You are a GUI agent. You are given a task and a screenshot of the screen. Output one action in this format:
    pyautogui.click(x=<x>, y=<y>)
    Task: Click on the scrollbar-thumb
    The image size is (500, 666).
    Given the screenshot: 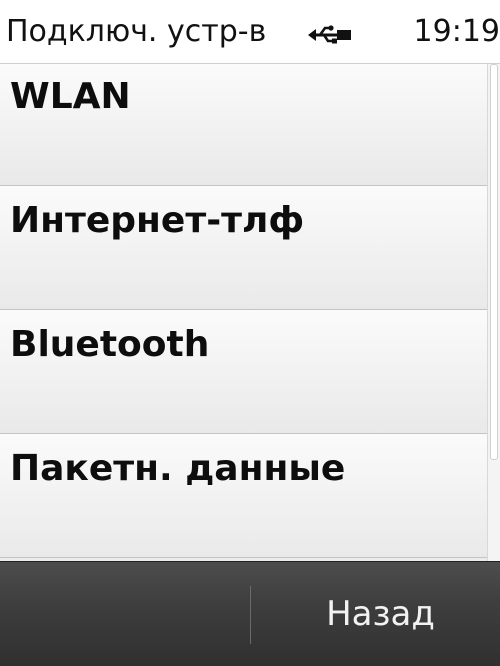 What is the action you would take?
    pyautogui.click(x=494, y=262)
    